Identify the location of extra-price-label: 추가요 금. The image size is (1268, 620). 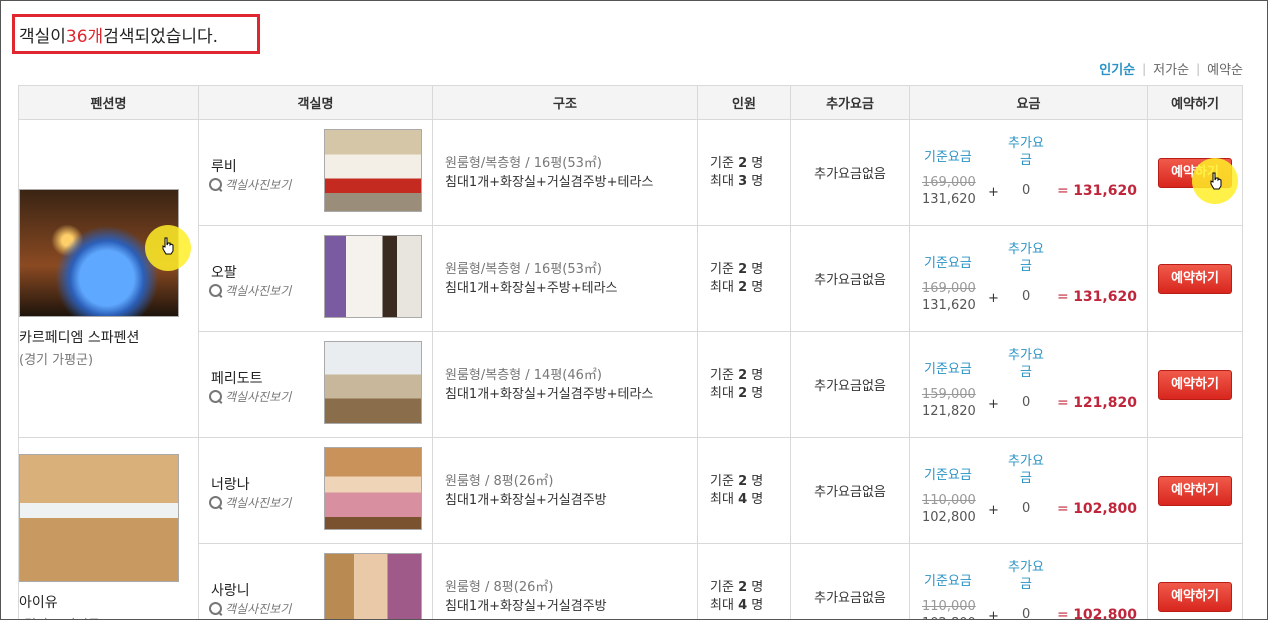
(1026, 258).